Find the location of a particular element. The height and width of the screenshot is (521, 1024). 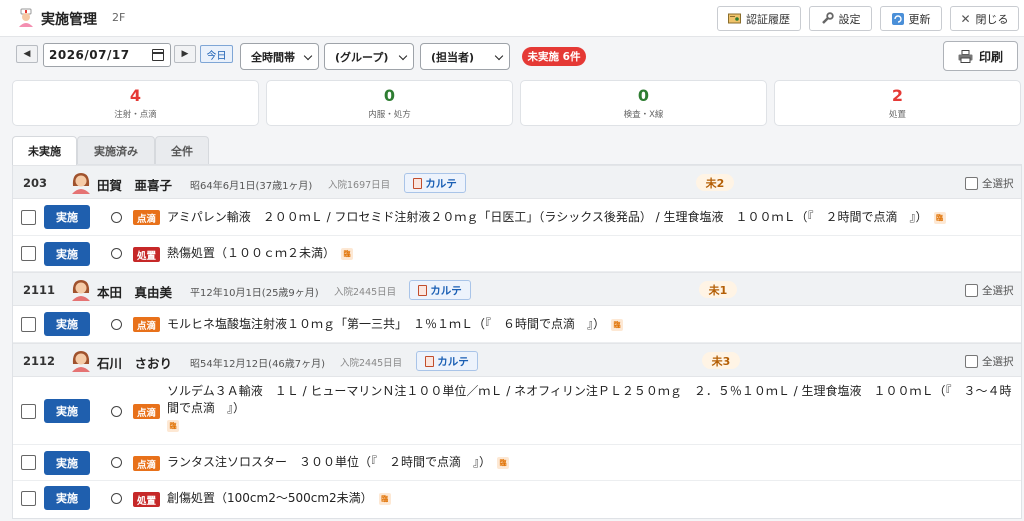

summary-card-treatment: 2 処置 is located at coordinates (897, 103).